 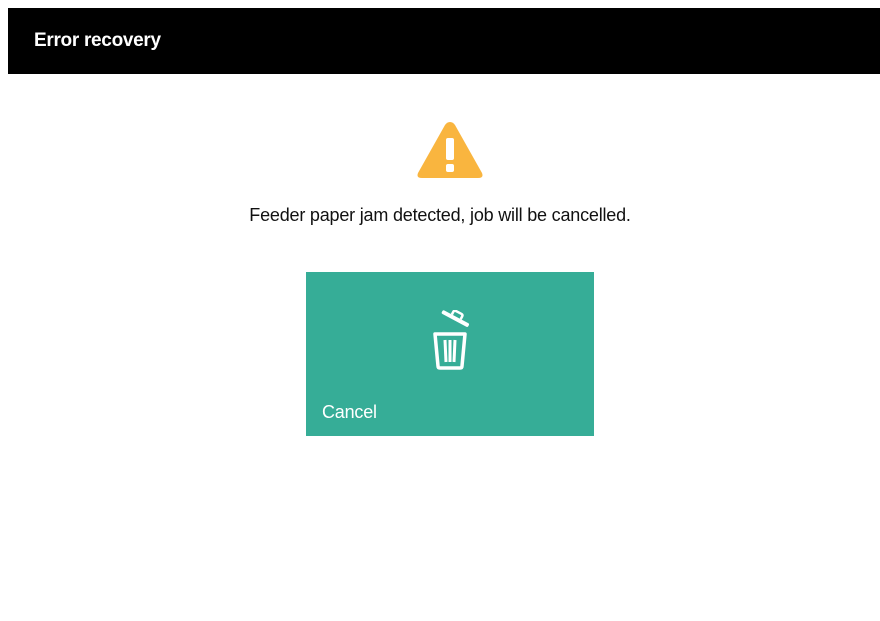 What do you see at coordinates (444, 41) in the screenshot?
I see `title-bar: Error recovery` at bounding box center [444, 41].